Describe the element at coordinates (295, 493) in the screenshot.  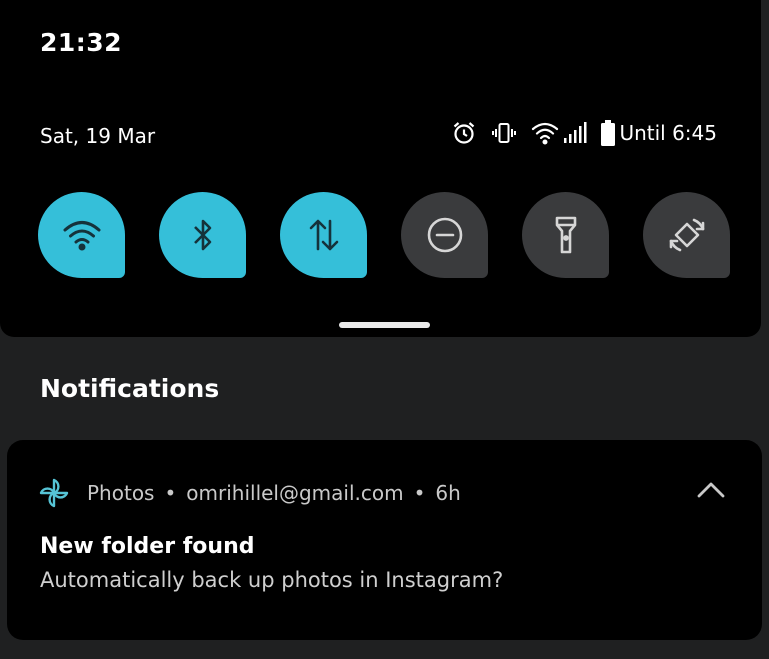
I see `notification-account: omrihillel@gmail.com` at that location.